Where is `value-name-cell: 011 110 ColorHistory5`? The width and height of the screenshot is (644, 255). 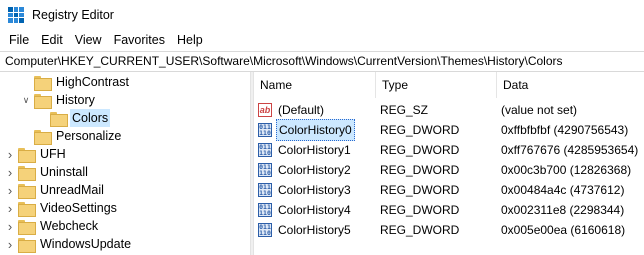
value-name-cell: 011 110 ColorHistory5 is located at coordinates (305, 230).